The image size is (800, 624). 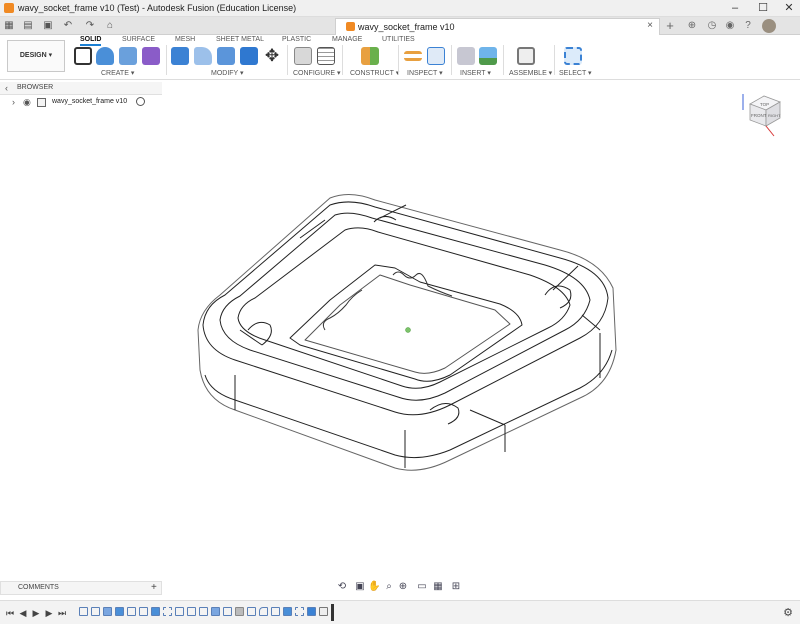 What do you see at coordinates (488, 56) in the screenshot?
I see `insert-image-icon` at bounding box center [488, 56].